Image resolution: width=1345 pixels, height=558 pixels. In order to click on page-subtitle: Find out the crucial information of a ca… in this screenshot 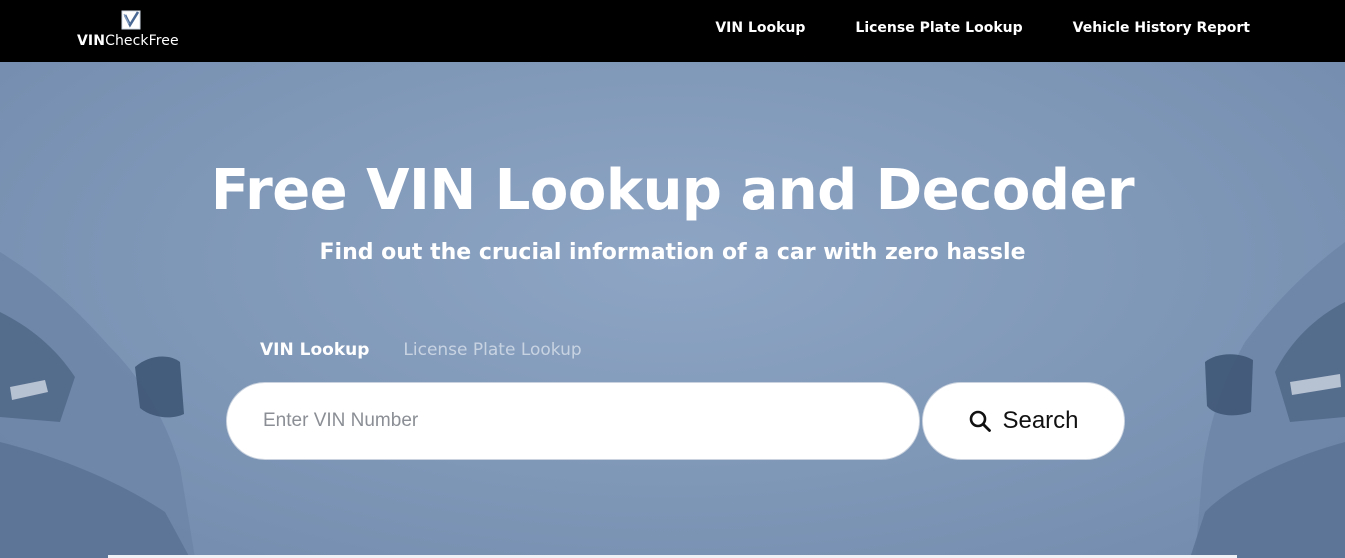, I will do `click(672, 252)`.